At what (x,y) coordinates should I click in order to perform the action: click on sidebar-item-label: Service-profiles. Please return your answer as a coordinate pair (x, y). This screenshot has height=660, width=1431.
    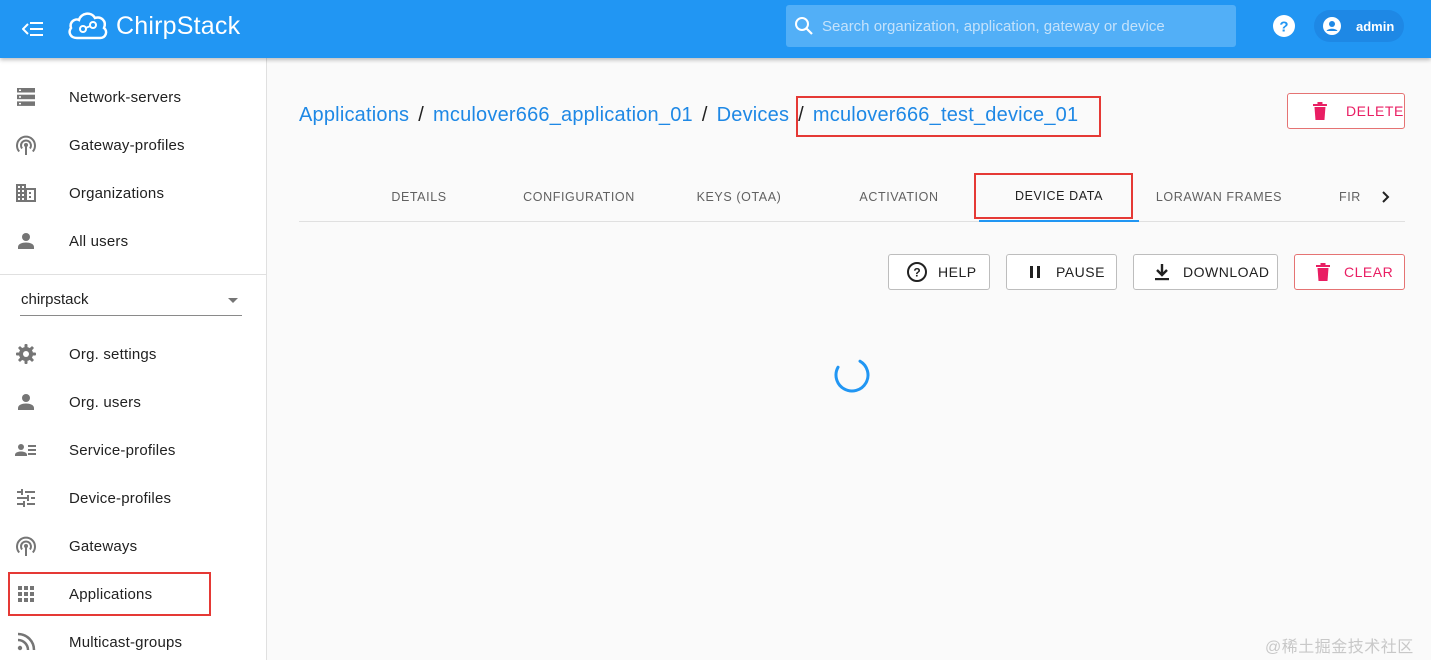
    Looking at the image, I should click on (122, 450).